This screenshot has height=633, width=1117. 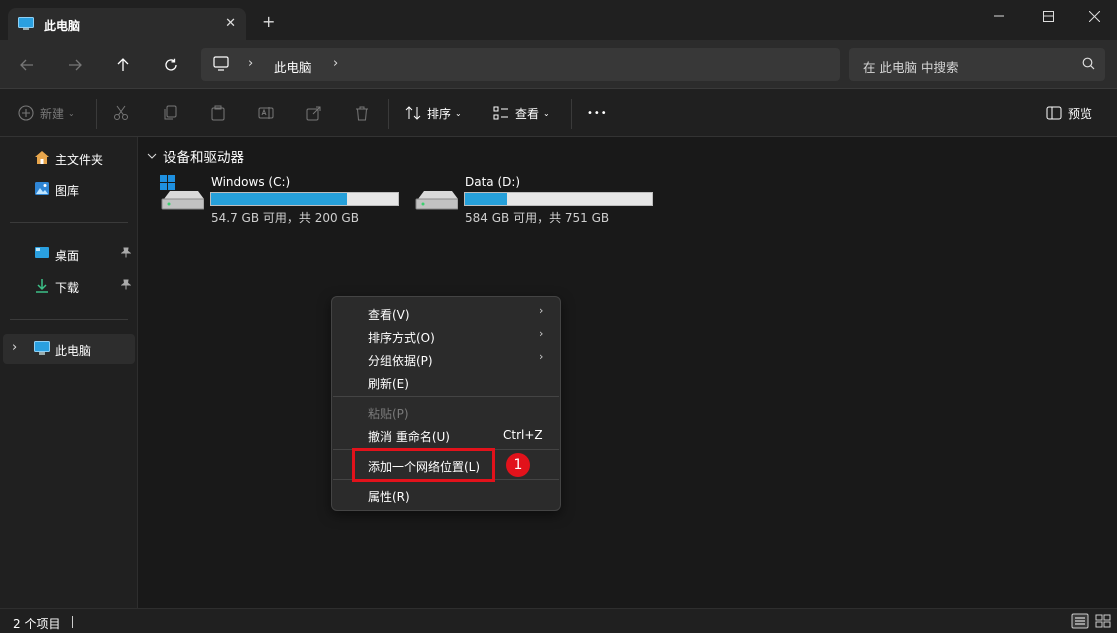 I want to click on details-view-icon, so click(x=1080, y=621).